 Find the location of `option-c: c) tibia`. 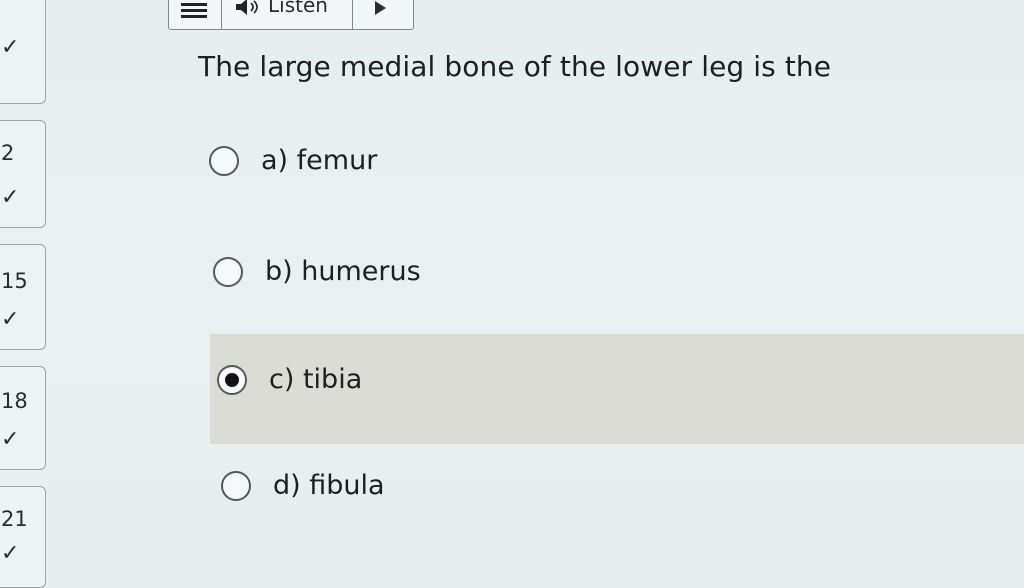

option-c: c) tibia is located at coordinates (289, 379).